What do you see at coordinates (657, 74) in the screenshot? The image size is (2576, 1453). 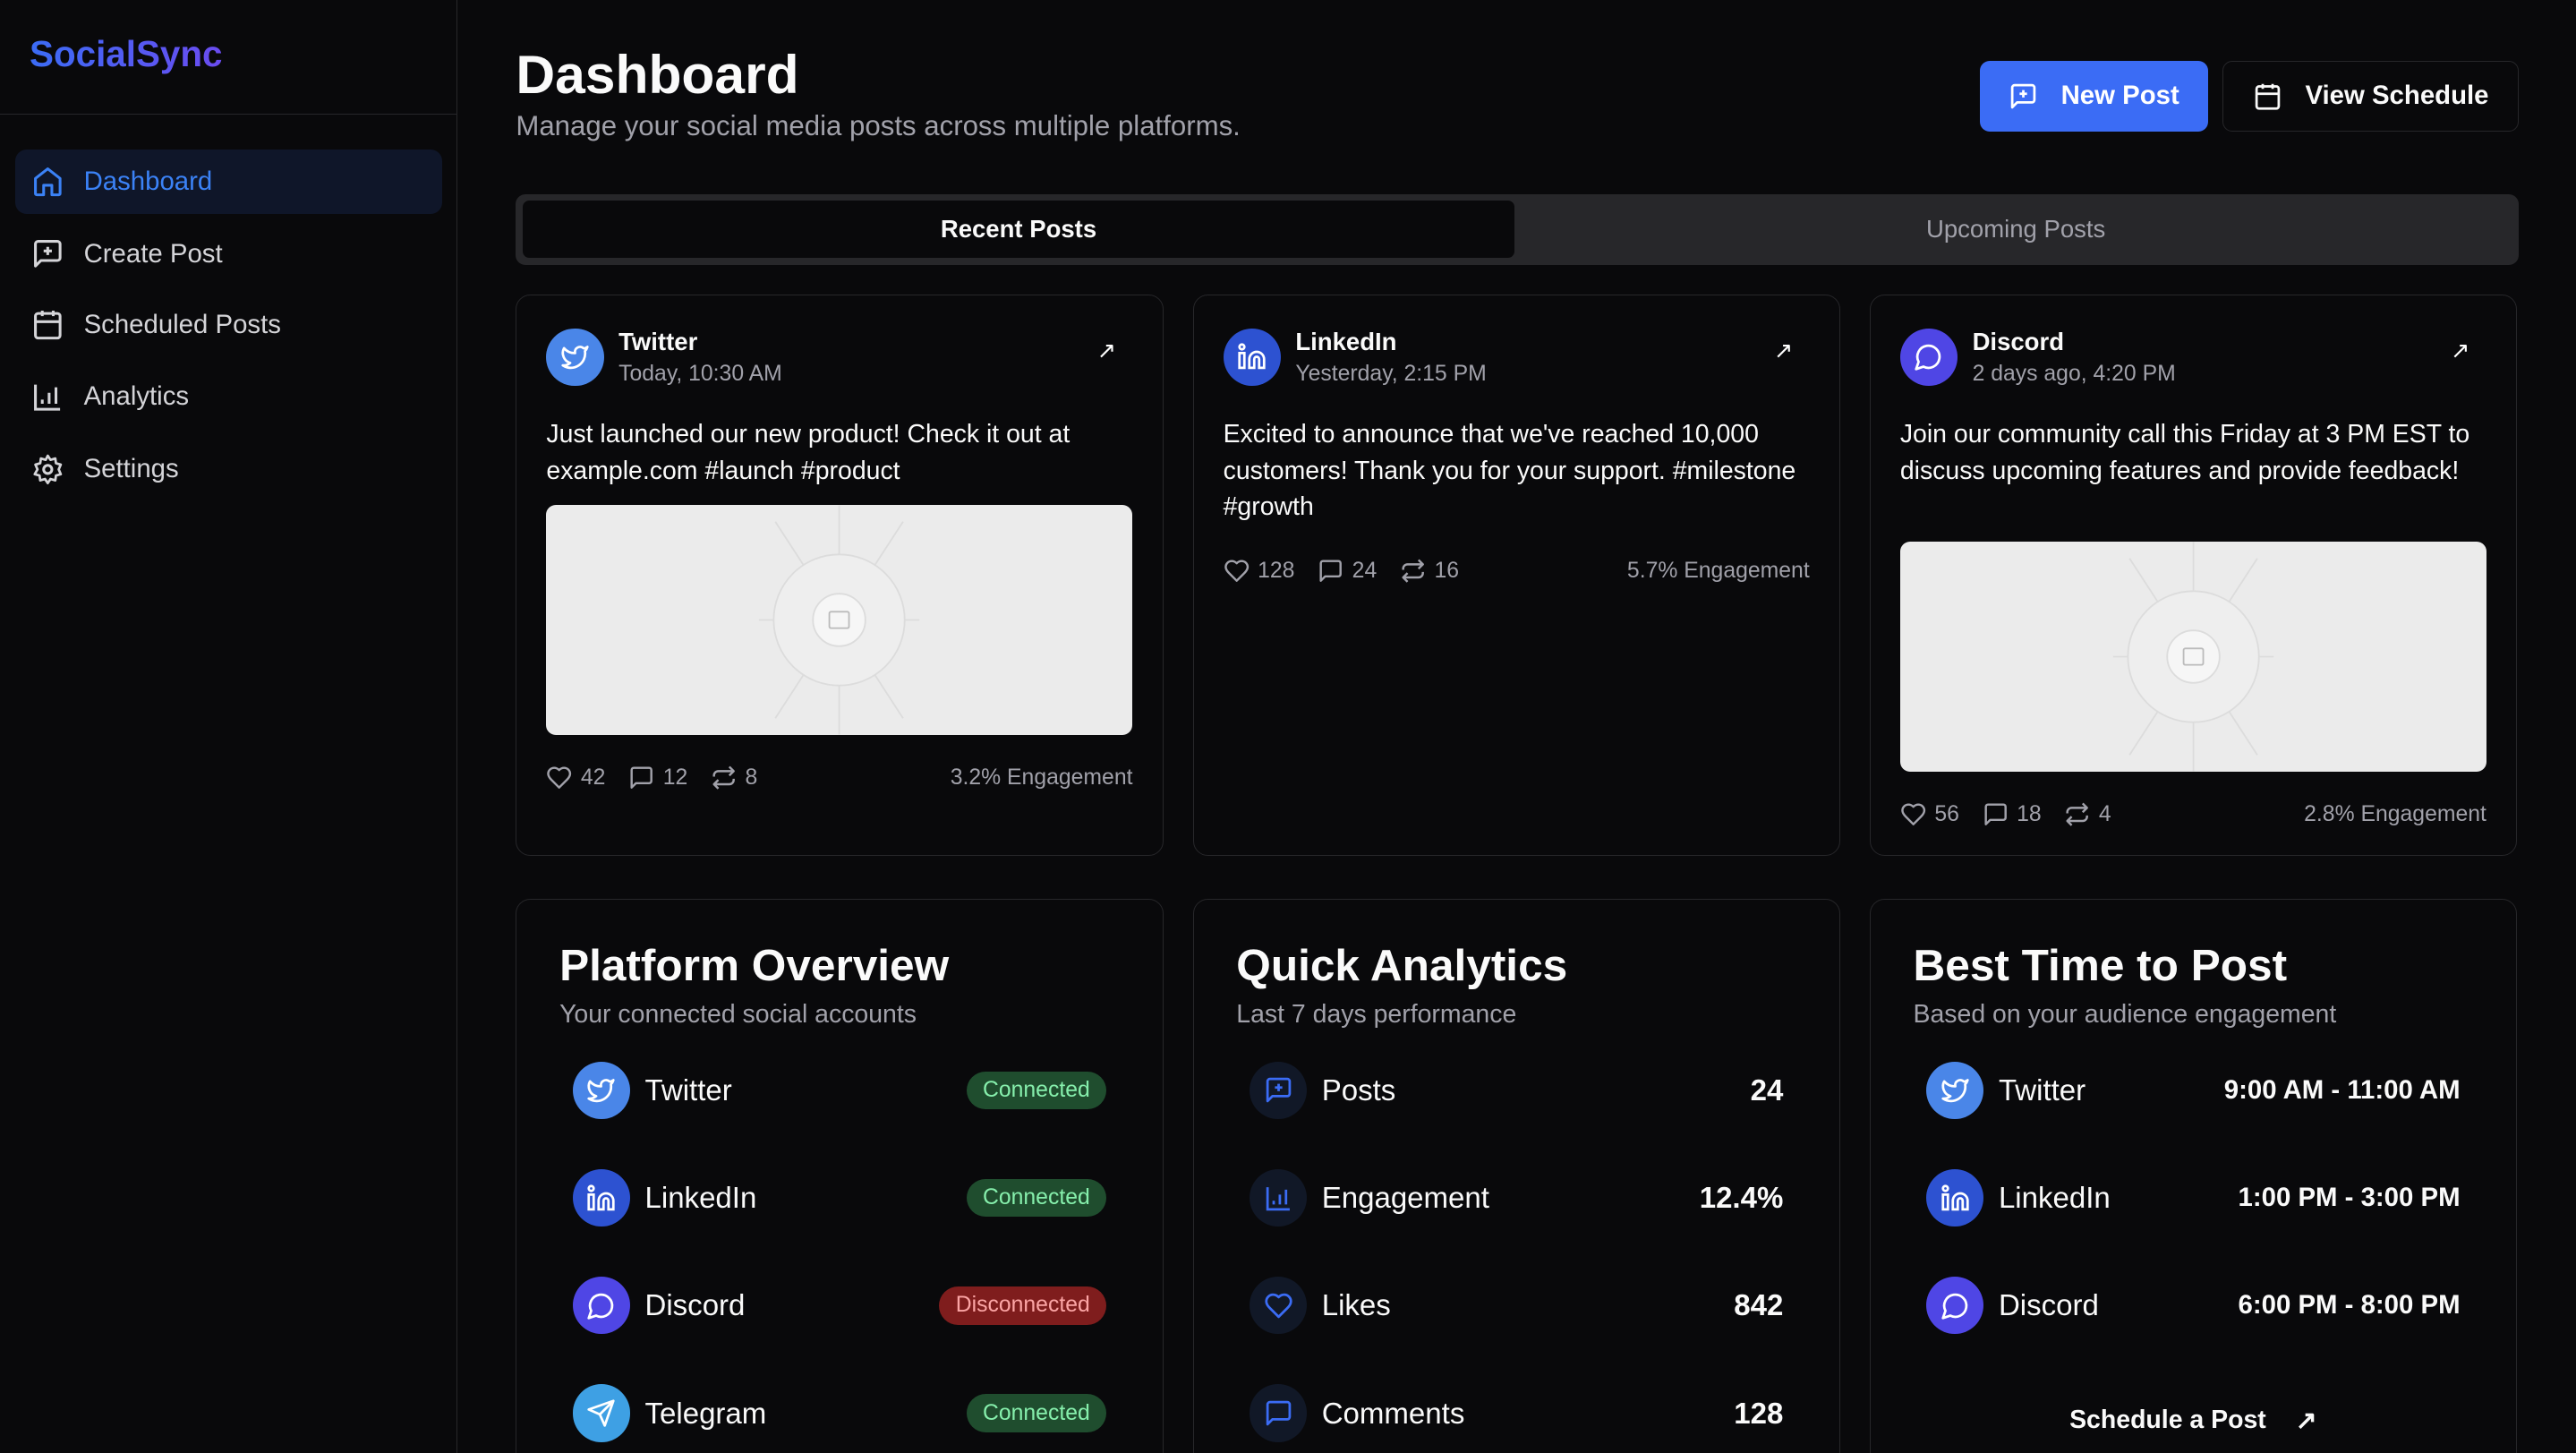 I see `page-title: Dashboard` at bounding box center [657, 74].